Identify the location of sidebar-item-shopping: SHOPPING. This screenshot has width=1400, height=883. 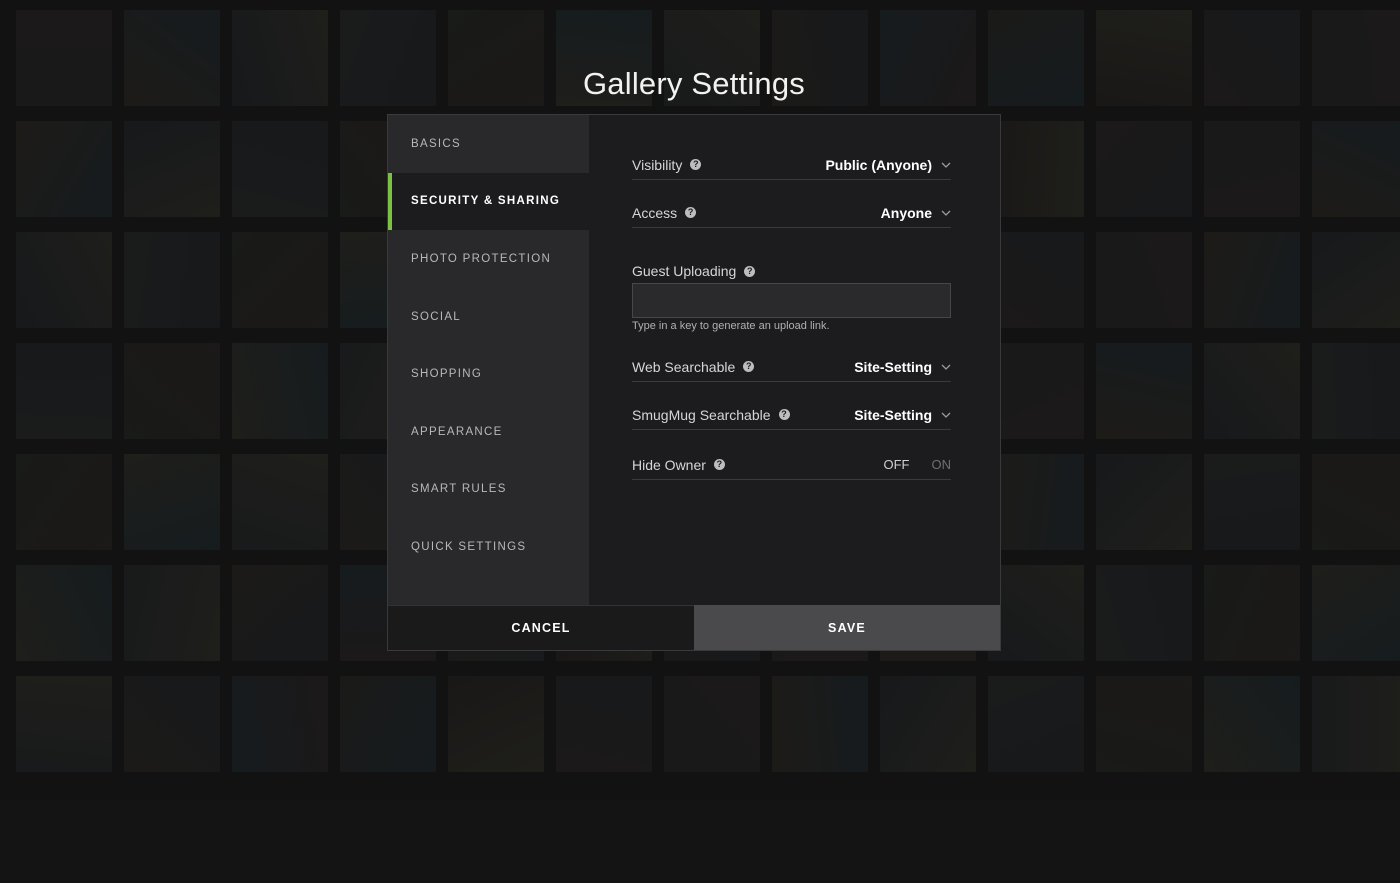
(488, 374).